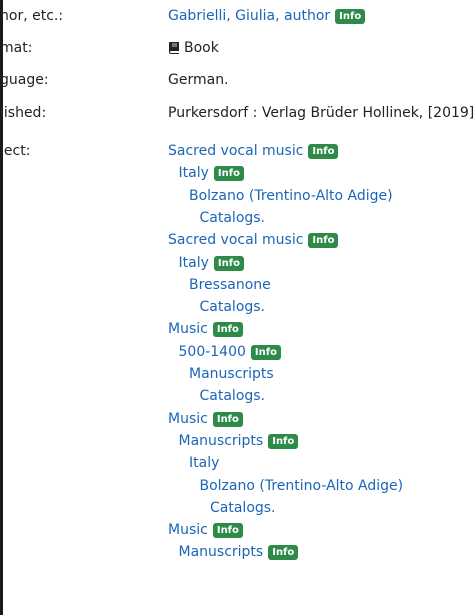  Describe the element at coordinates (16, 48) in the screenshot. I see `format-label: mat:` at that location.